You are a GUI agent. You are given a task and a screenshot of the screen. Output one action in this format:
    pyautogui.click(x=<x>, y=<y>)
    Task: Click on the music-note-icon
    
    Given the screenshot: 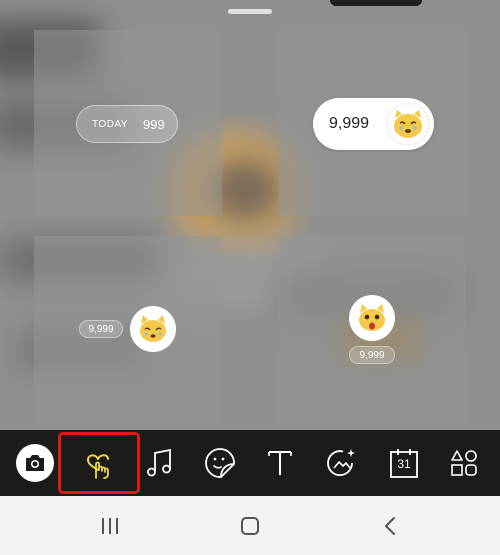 What is the action you would take?
    pyautogui.click(x=159, y=462)
    